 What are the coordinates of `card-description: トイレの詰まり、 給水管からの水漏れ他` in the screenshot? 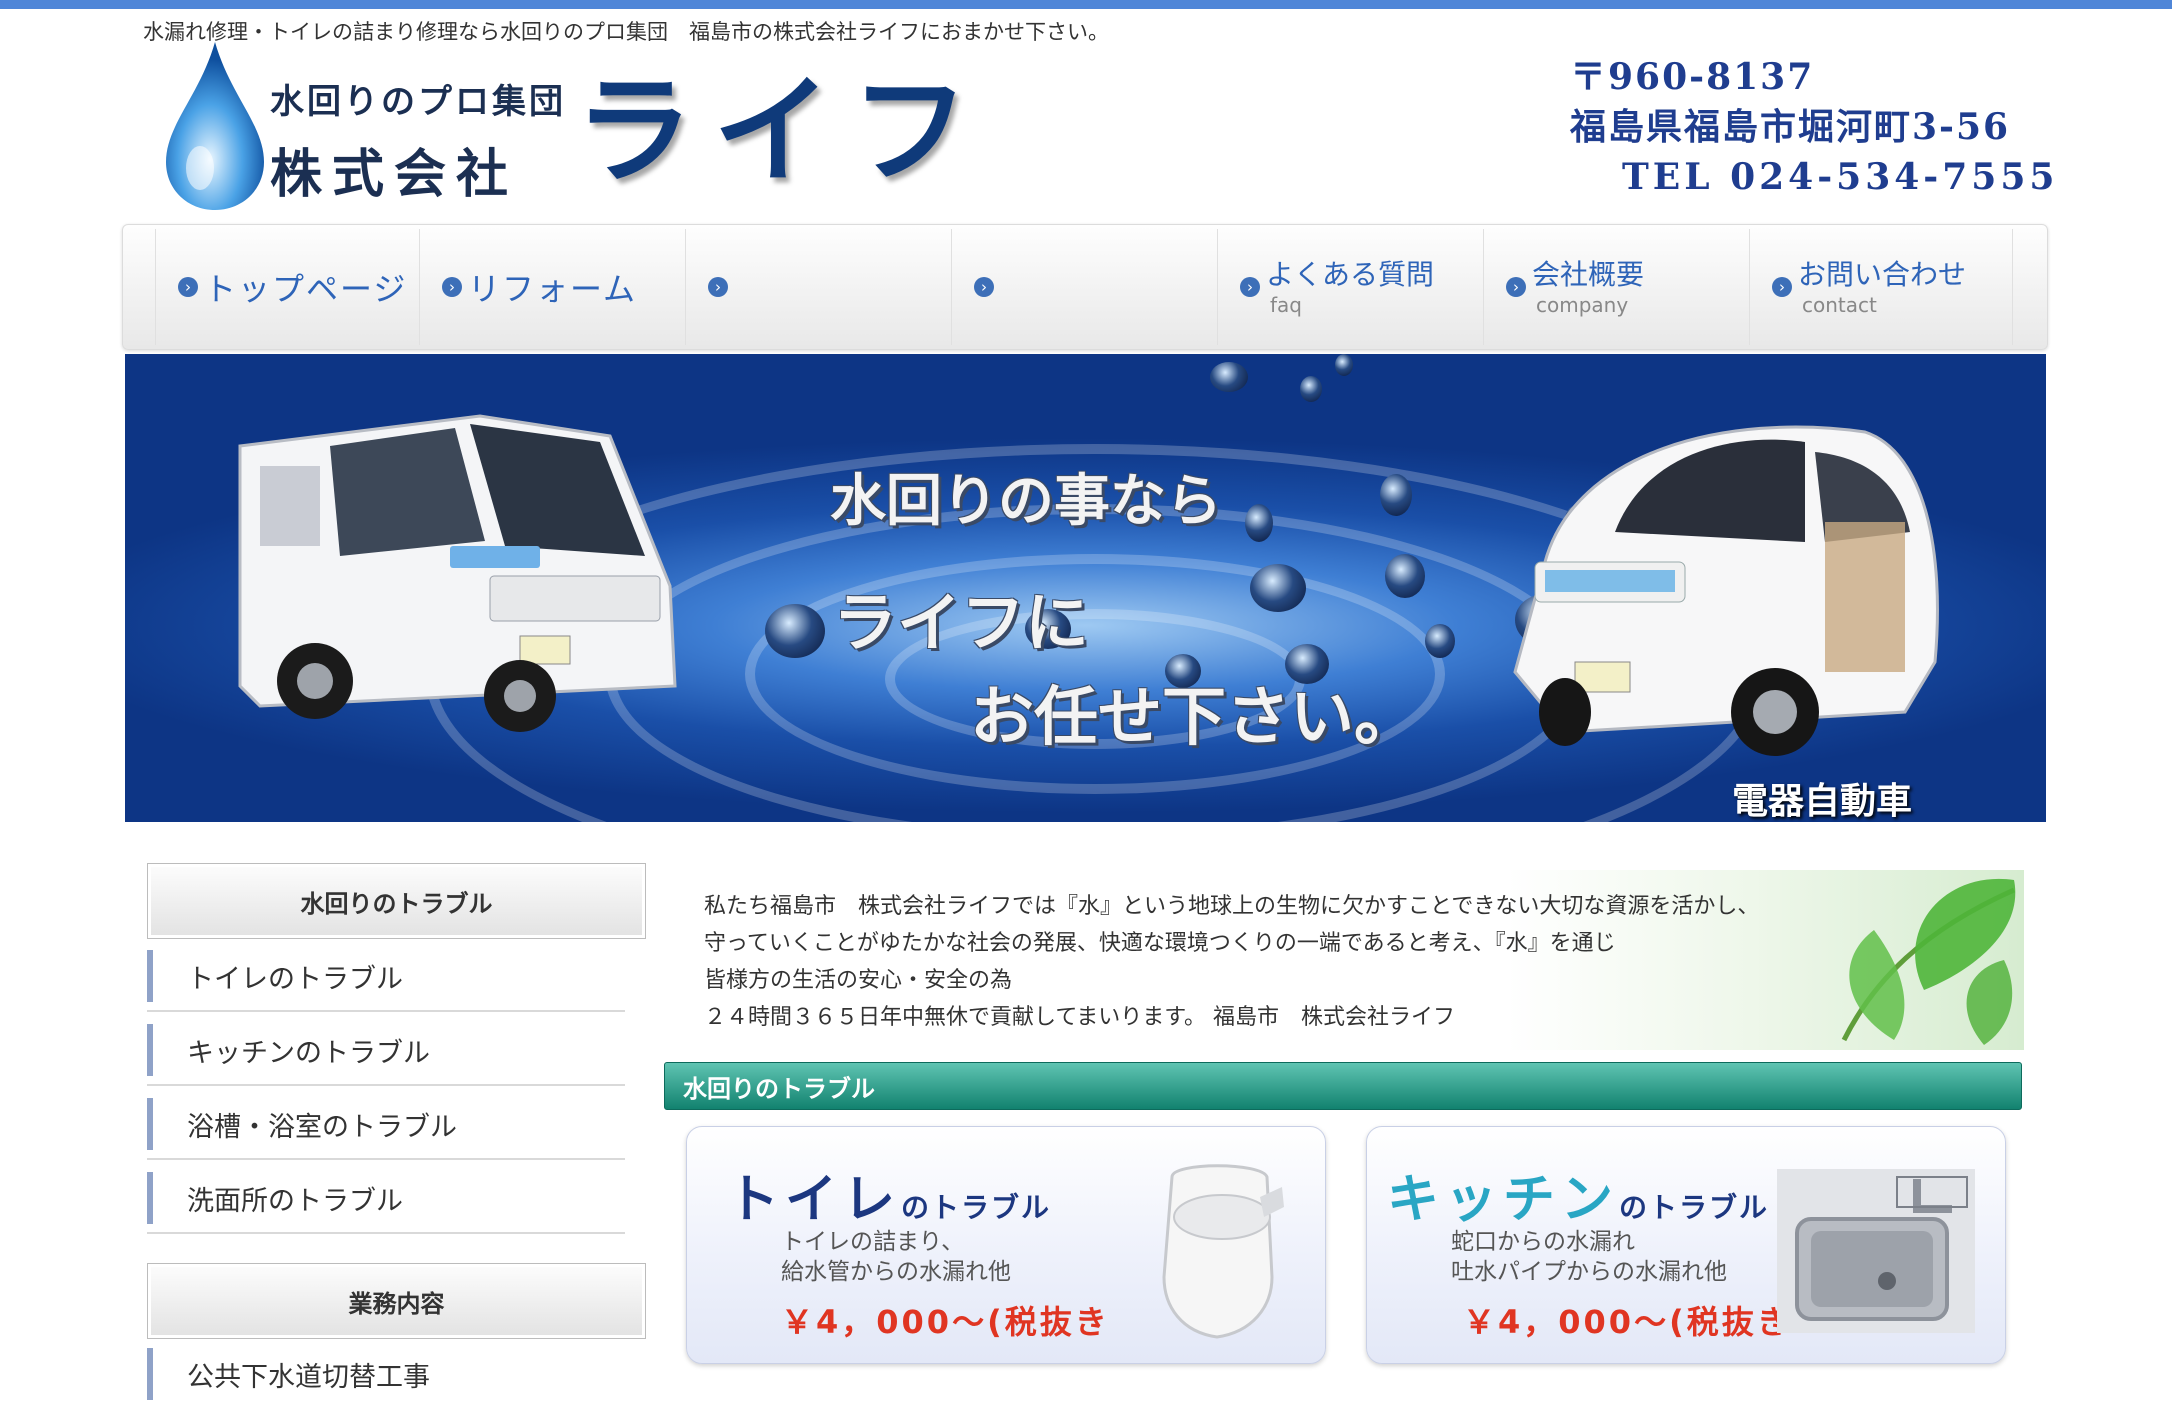 It's located at (896, 1257).